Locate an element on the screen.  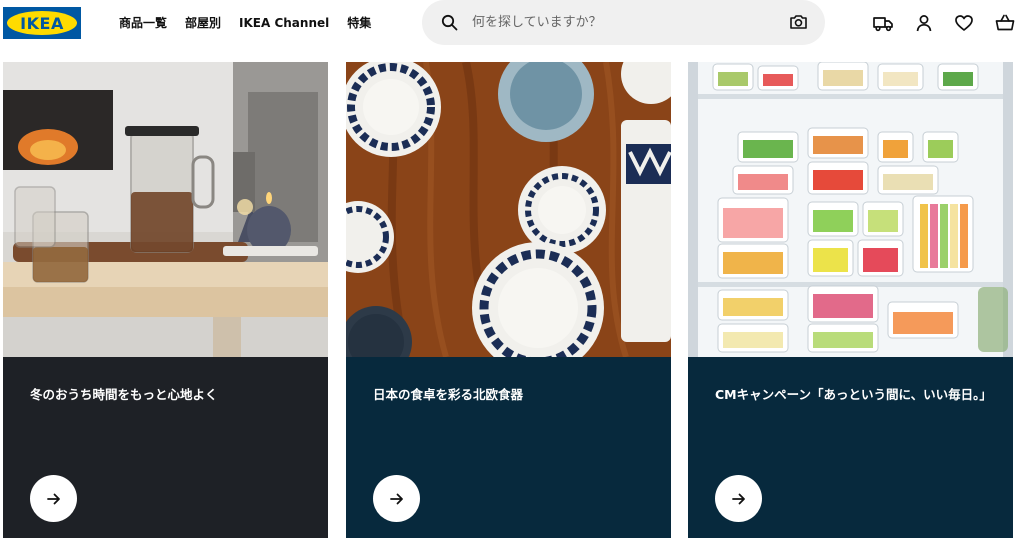
logo-text: IKEA is located at coordinates (42, 23).